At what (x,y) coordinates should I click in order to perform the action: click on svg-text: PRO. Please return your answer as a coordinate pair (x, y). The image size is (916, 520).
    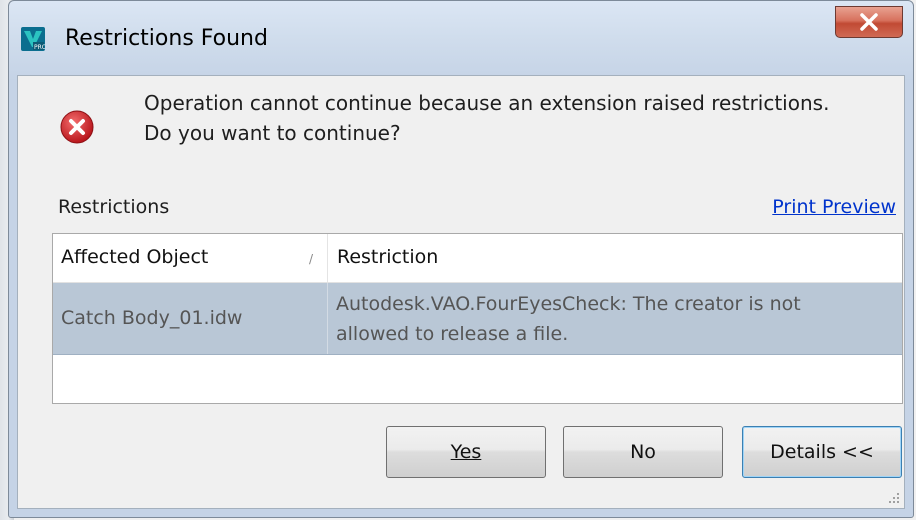
    Looking at the image, I should click on (39, 47).